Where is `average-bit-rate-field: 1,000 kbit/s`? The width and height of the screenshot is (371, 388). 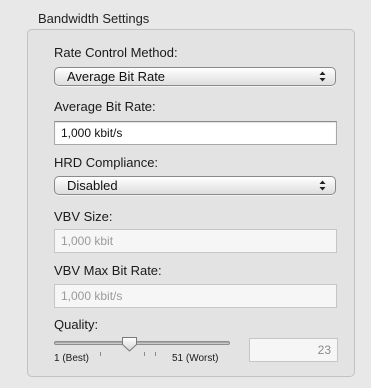 average-bit-rate-field: 1,000 kbit/s is located at coordinates (195, 133).